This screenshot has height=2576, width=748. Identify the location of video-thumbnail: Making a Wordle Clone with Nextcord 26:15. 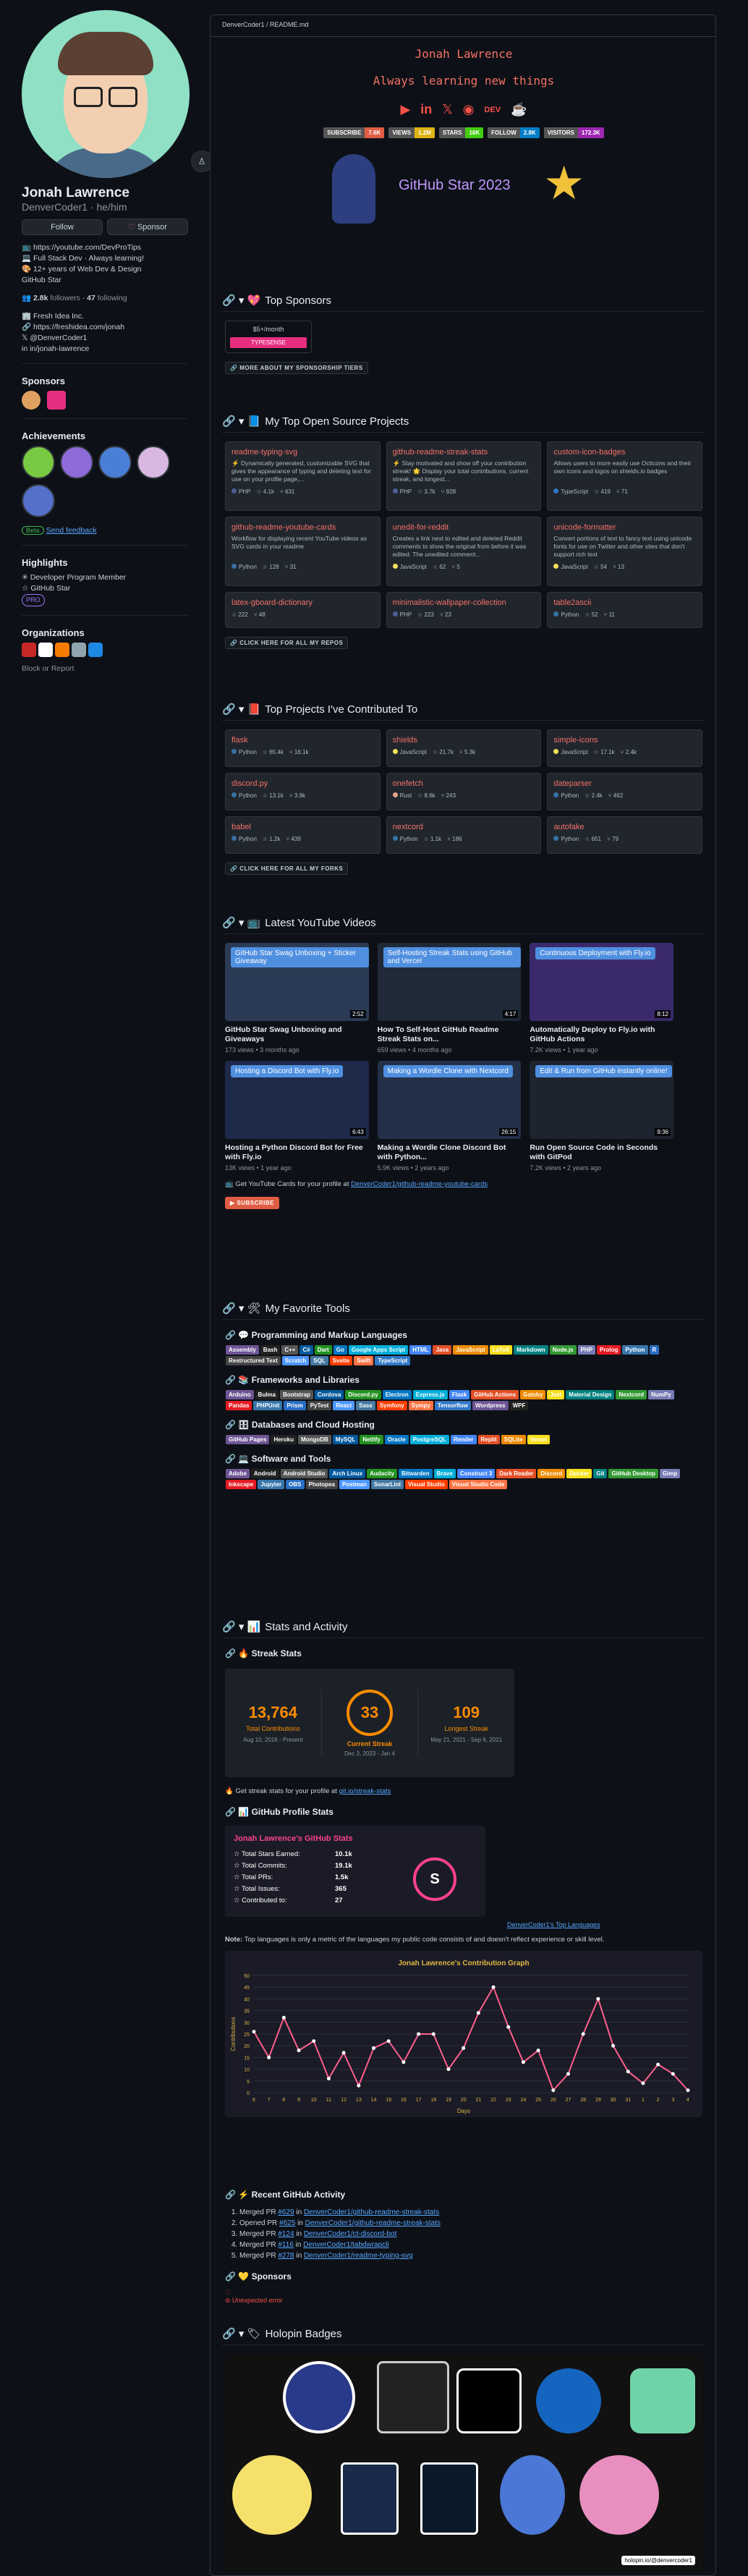
(450, 1100).